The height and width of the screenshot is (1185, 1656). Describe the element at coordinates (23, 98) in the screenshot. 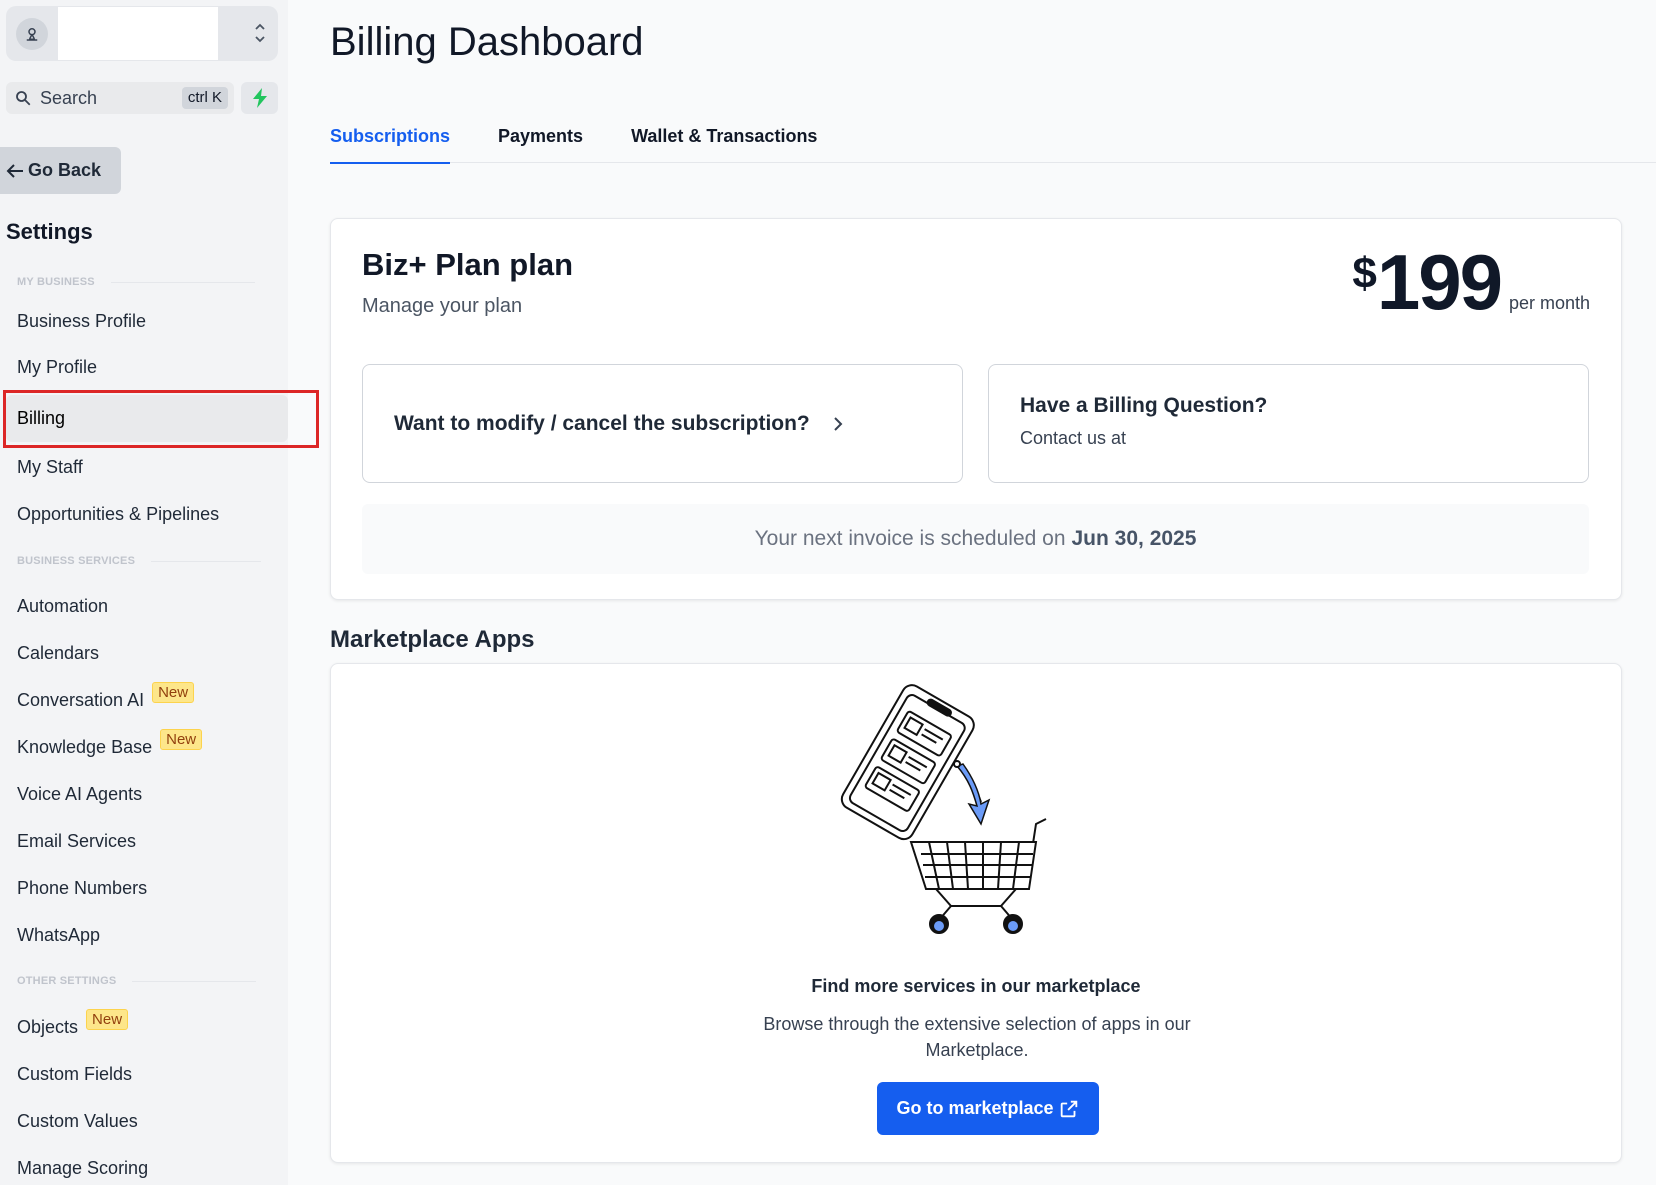

I see `search-icon` at that location.